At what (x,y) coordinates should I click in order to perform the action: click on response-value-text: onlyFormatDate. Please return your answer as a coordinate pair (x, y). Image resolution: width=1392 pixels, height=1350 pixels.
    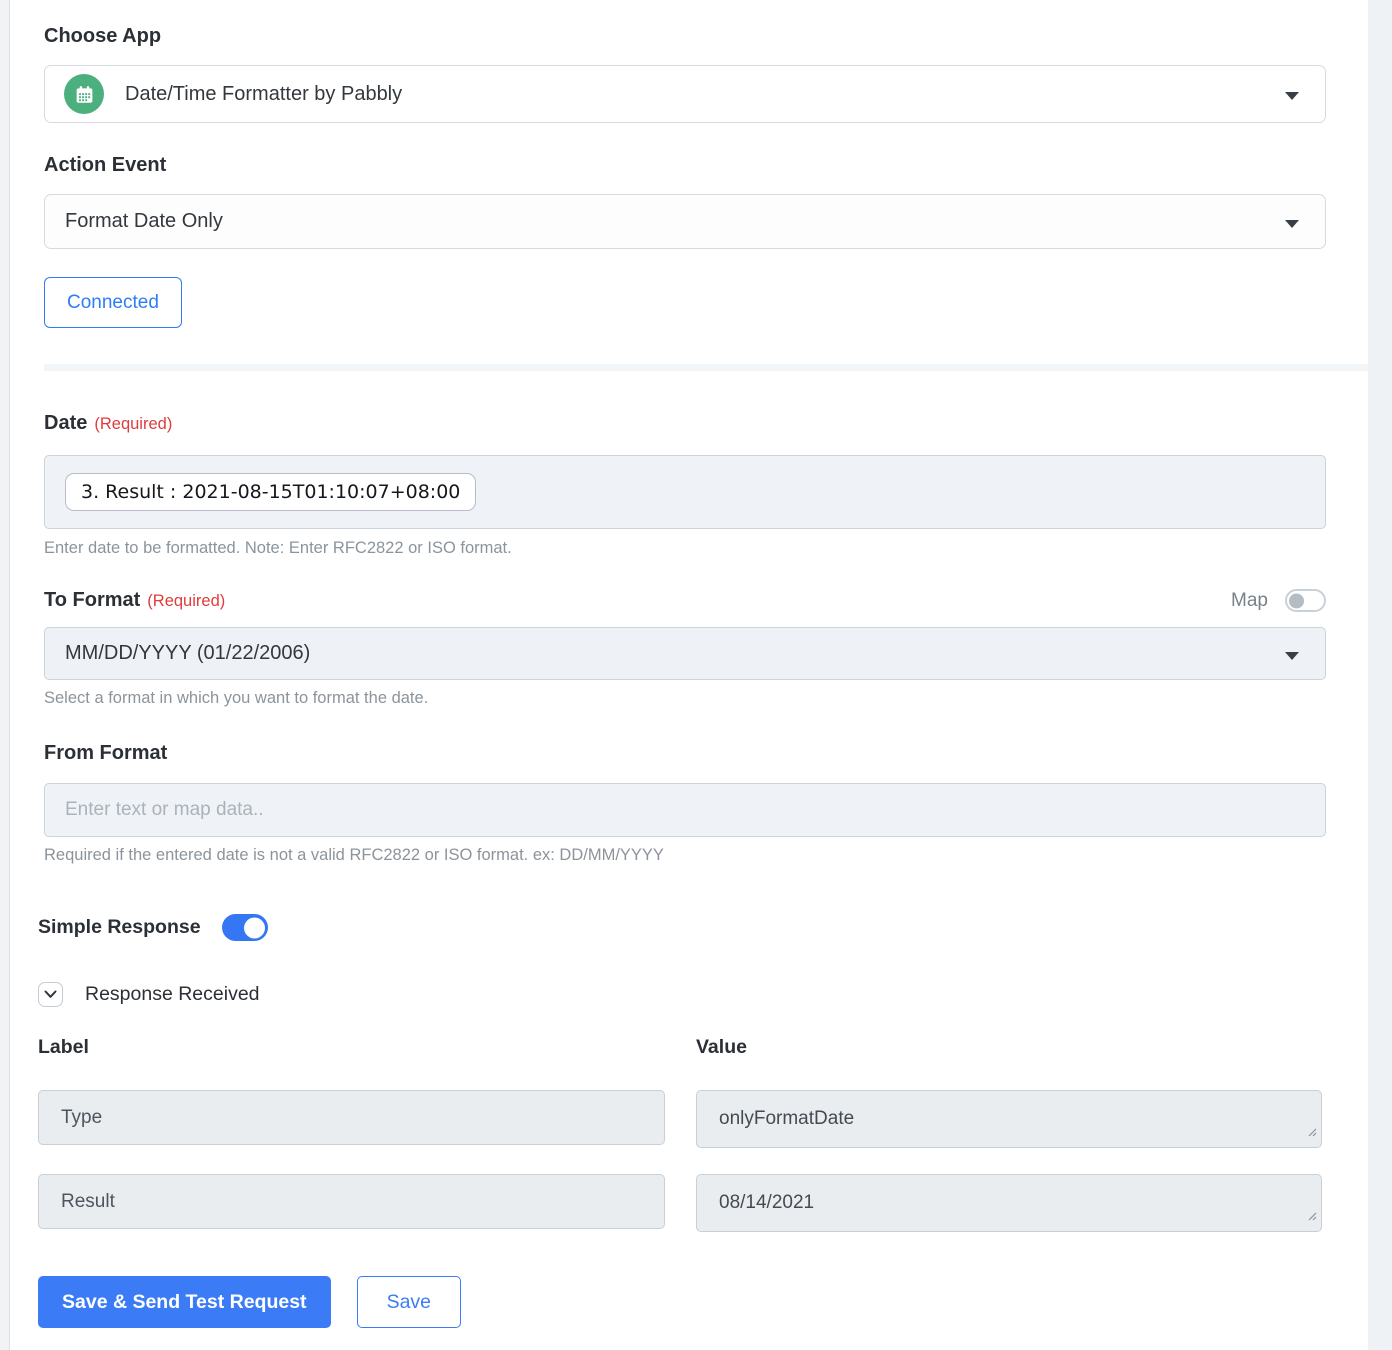
    Looking at the image, I should click on (787, 1118).